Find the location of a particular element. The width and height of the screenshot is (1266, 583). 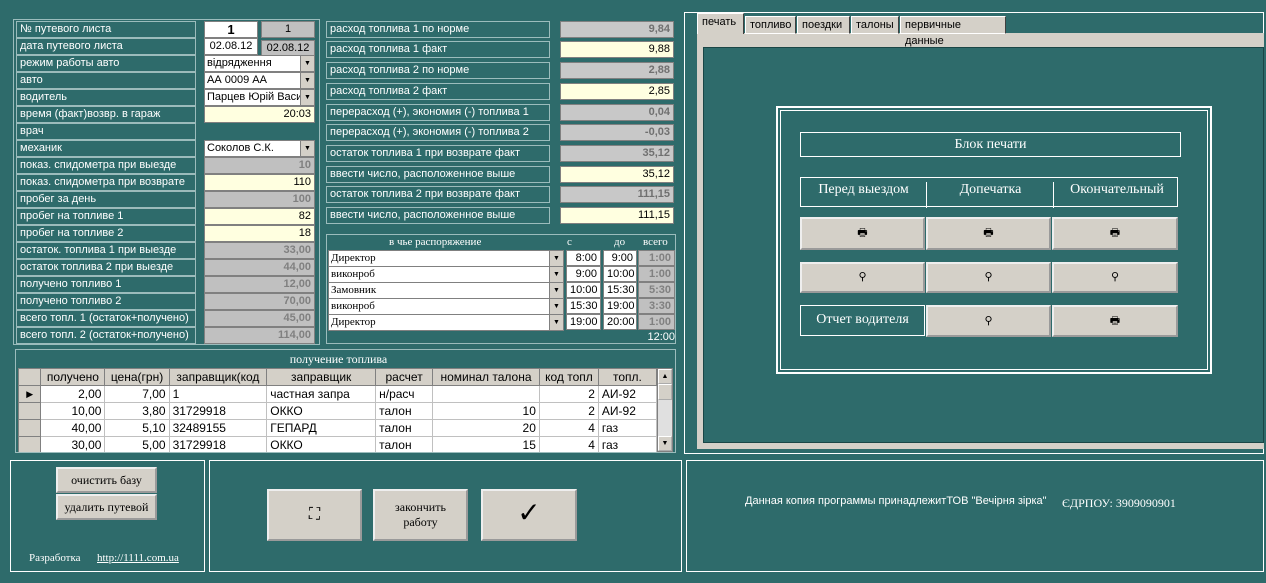

disposal-from-field: 8:00 is located at coordinates (583, 258).